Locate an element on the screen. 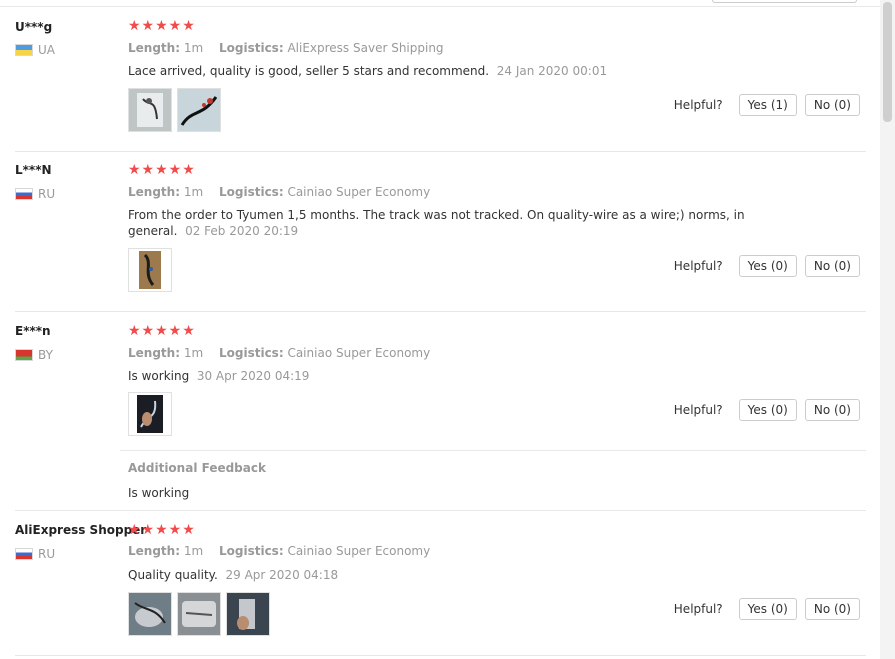 The width and height of the screenshot is (895, 659). review-body: Quality quality. is located at coordinates (173, 575).